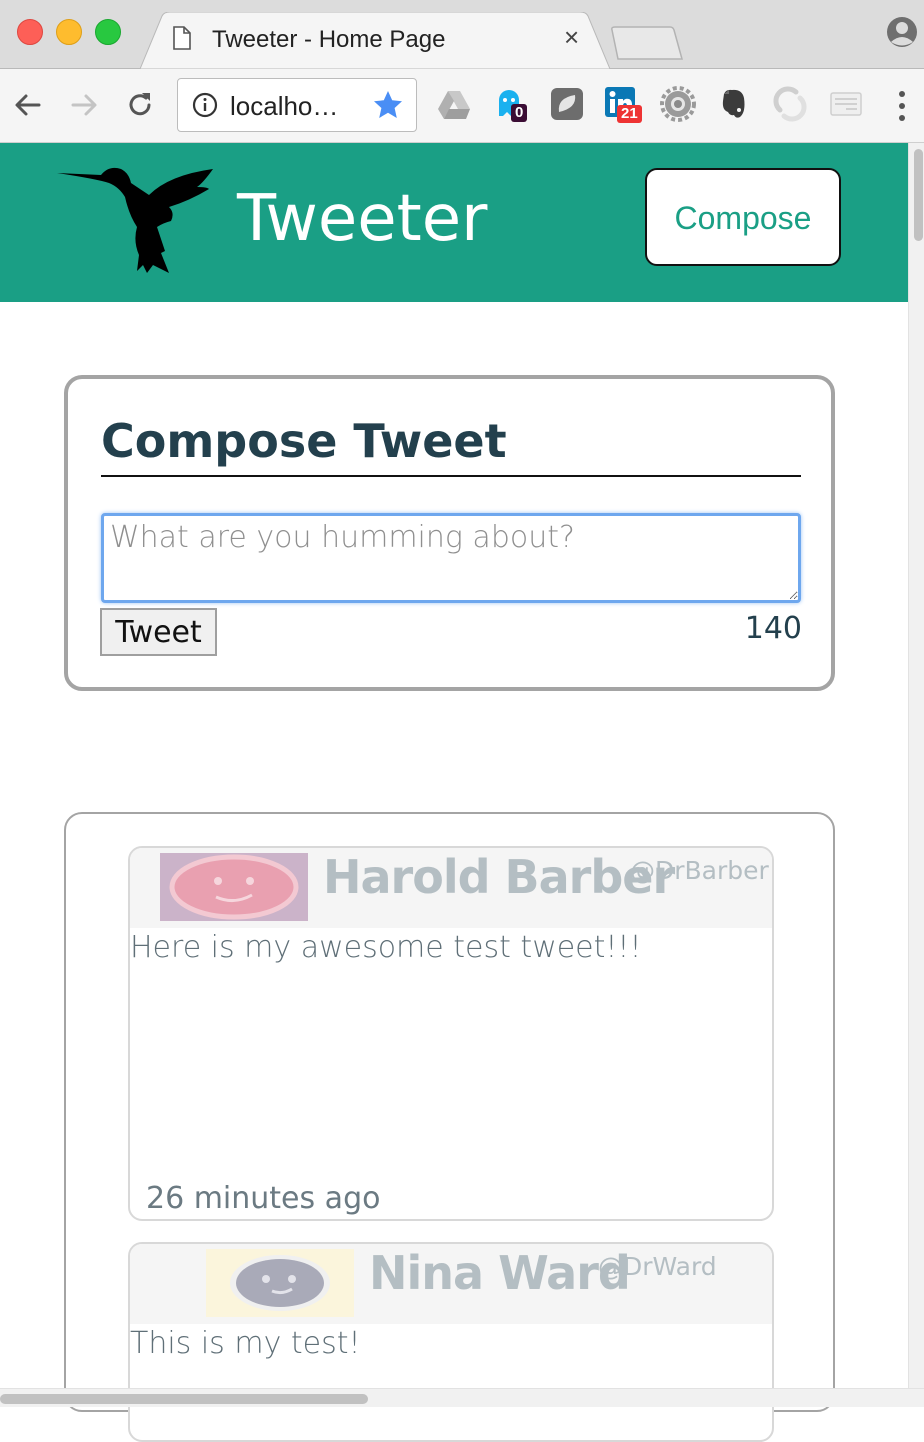  Describe the element at coordinates (790, 104) in the screenshot. I see `sync-extension-icon` at that location.